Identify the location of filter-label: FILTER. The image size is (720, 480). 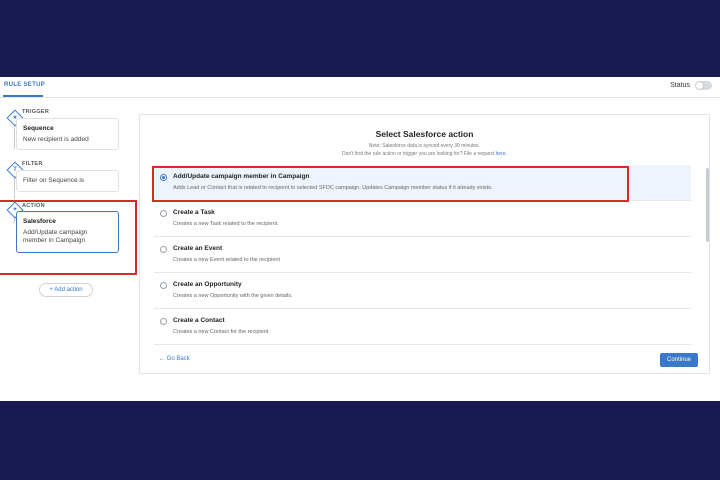
(32, 164).